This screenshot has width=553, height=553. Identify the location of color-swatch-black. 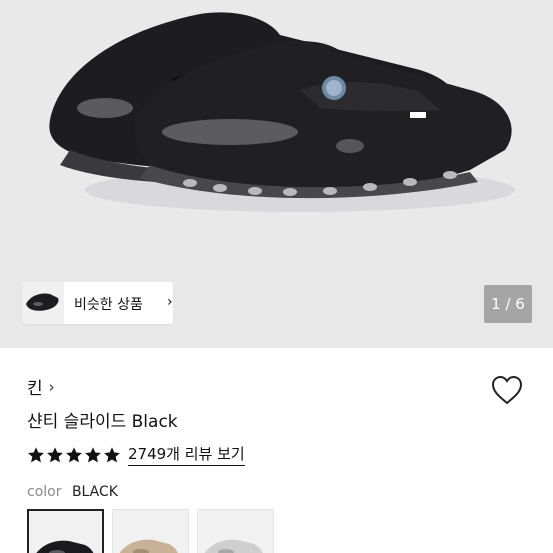
(65, 531).